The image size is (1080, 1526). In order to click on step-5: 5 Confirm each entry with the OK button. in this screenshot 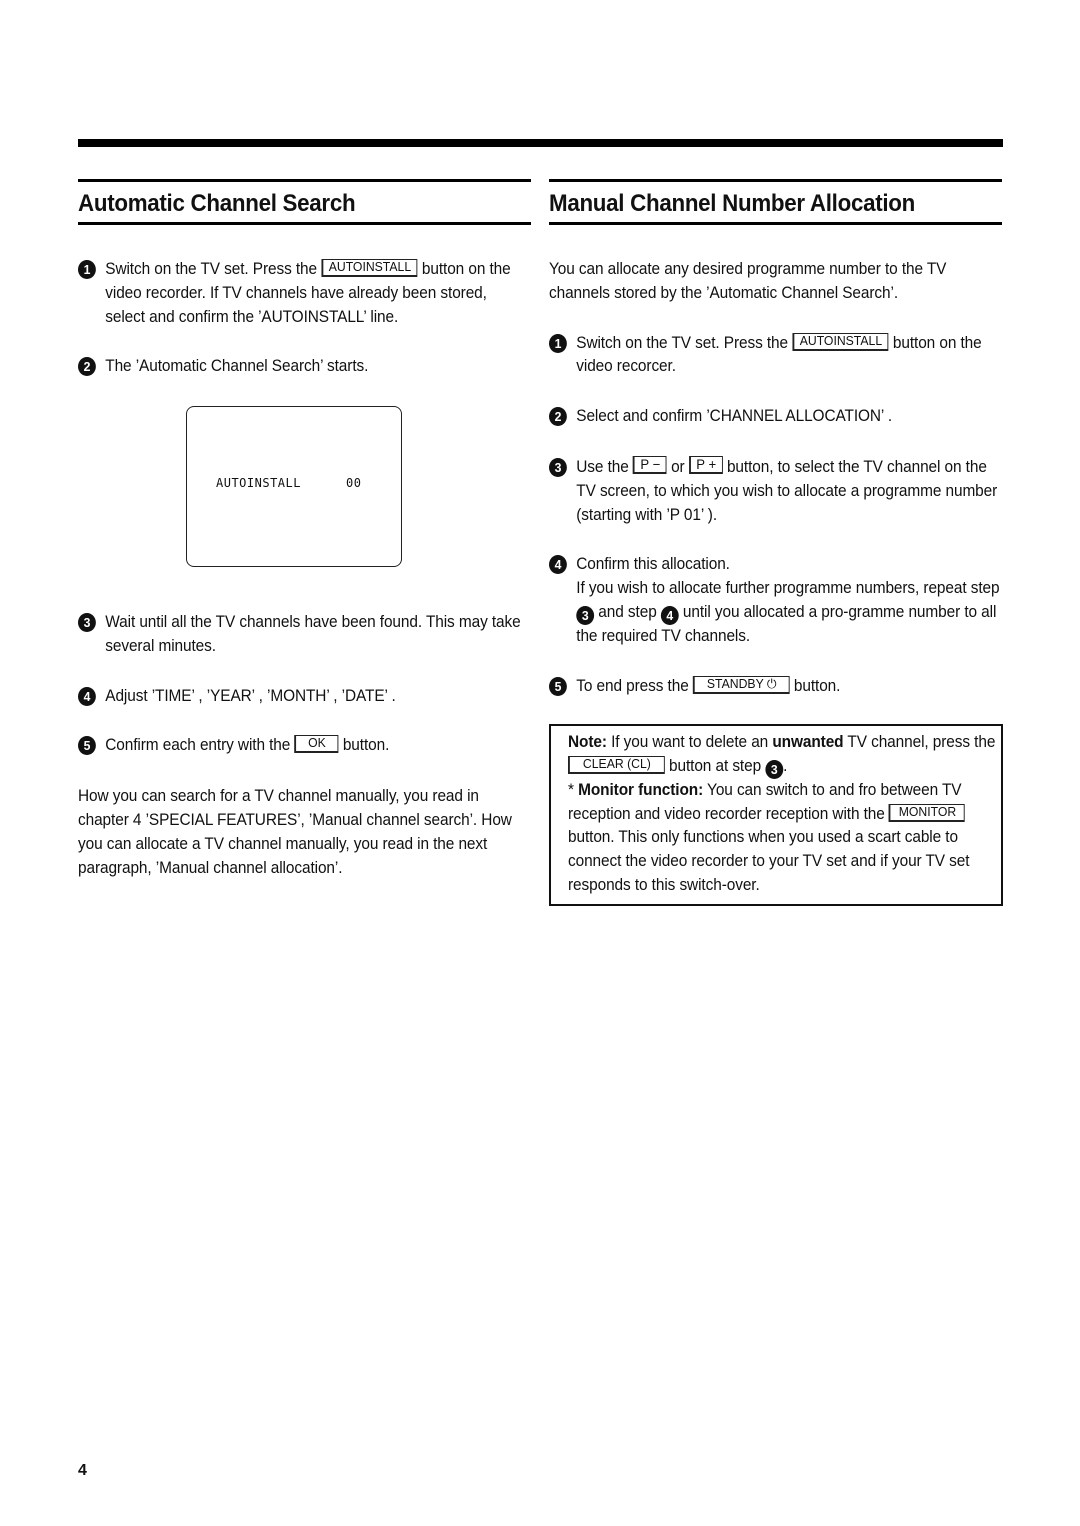, I will do `click(303, 746)`.